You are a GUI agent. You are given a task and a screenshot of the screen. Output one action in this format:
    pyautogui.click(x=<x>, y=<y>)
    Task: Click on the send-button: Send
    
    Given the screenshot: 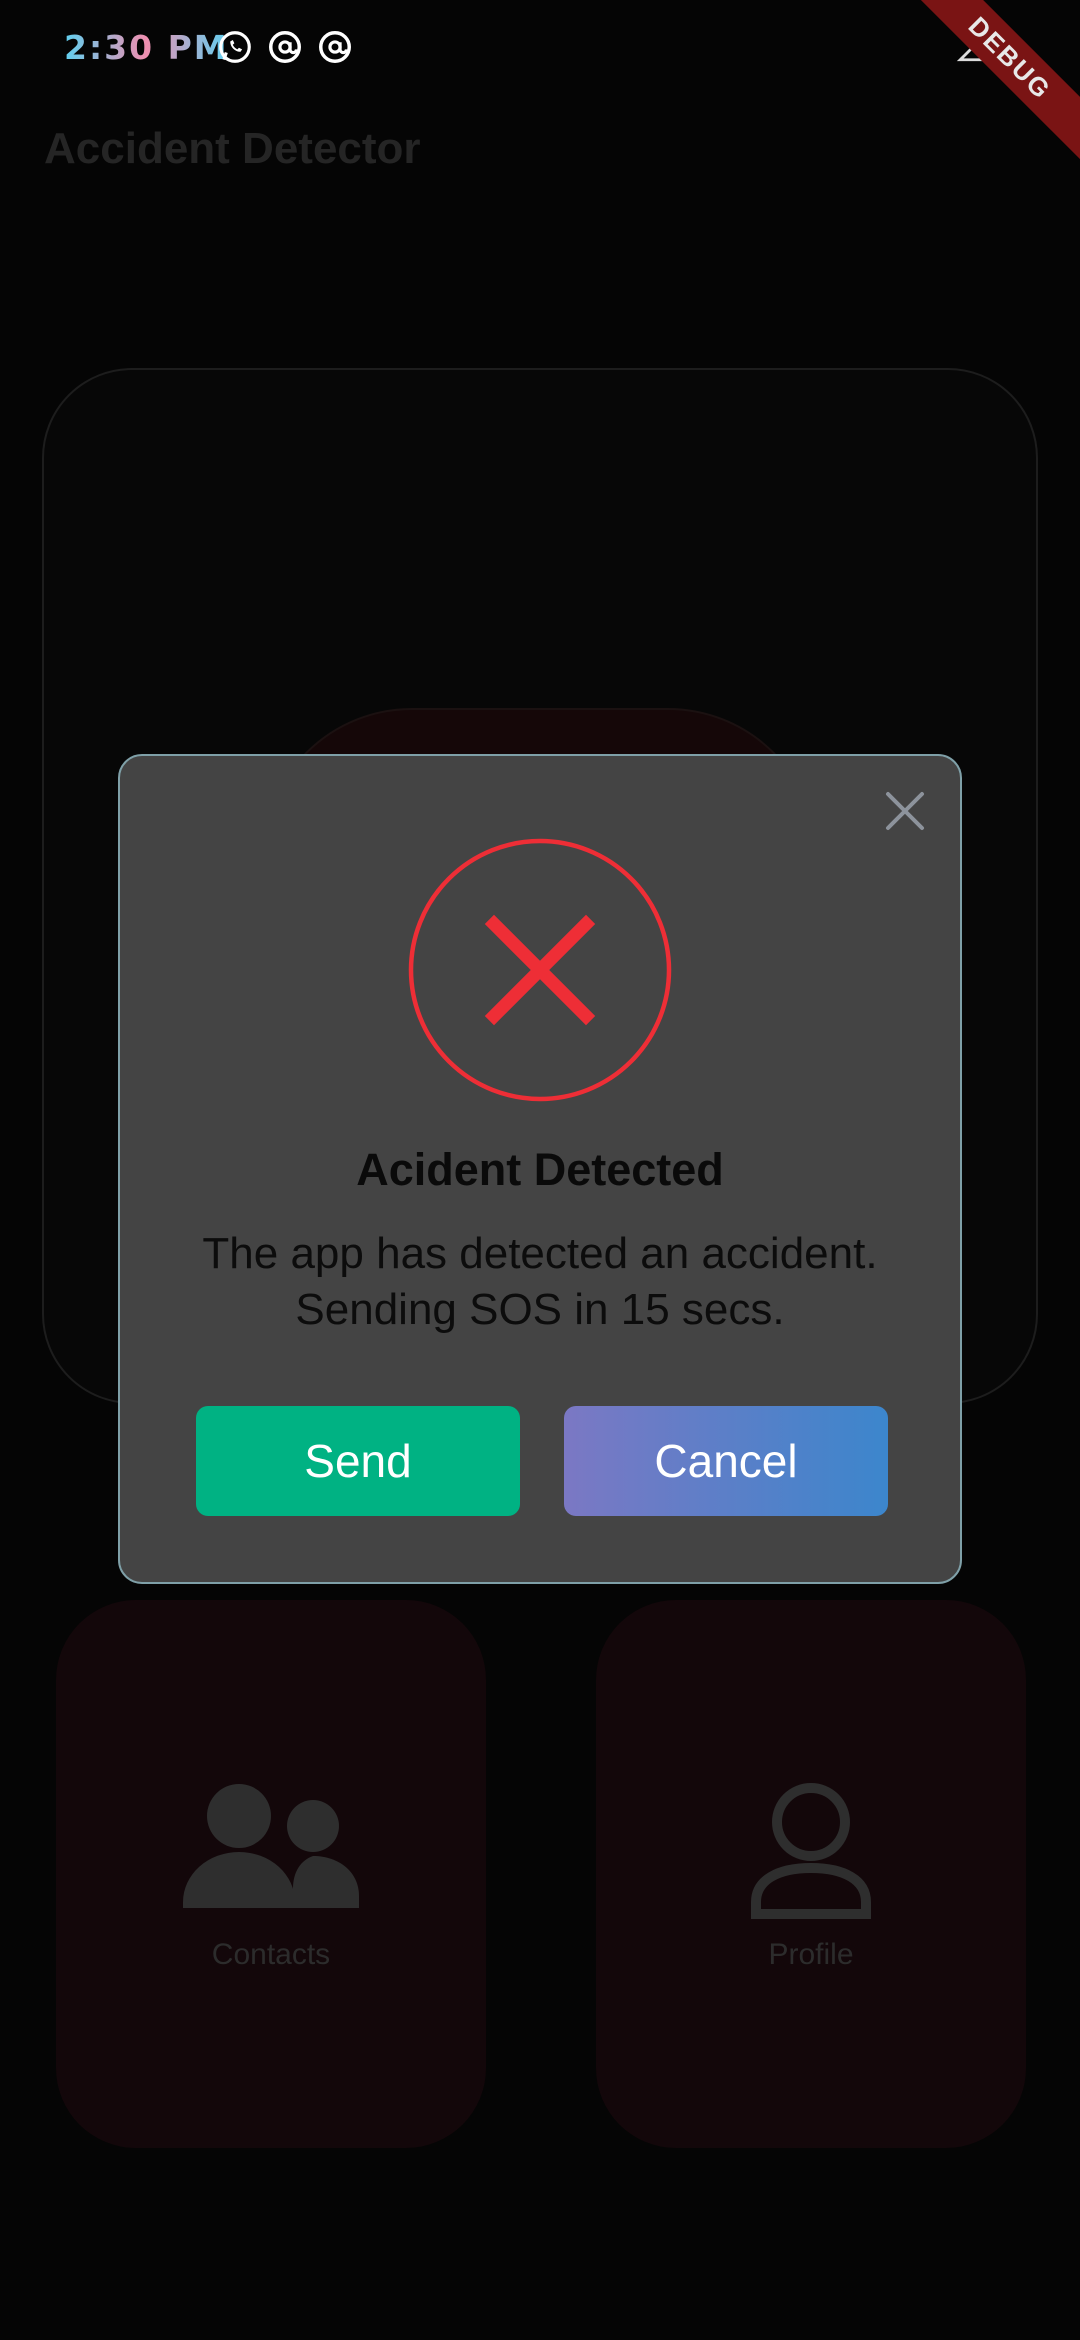 What is the action you would take?
    pyautogui.click(x=358, y=1461)
    